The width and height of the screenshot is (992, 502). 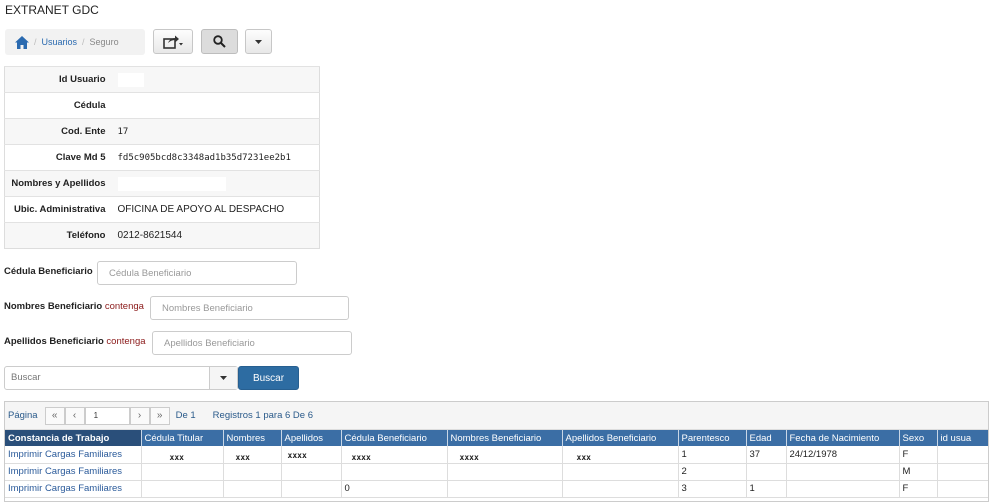 What do you see at coordinates (22, 42) in the screenshot?
I see `home-icon` at bounding box center [22, 42].